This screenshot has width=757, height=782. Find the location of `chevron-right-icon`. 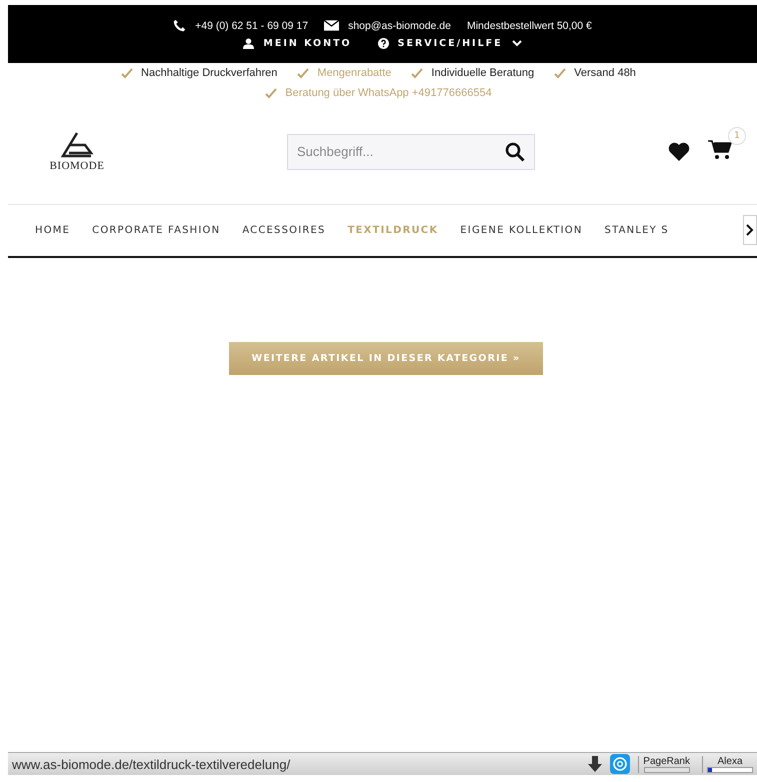

chevron-right-icon is located at coordinates (750, 230).